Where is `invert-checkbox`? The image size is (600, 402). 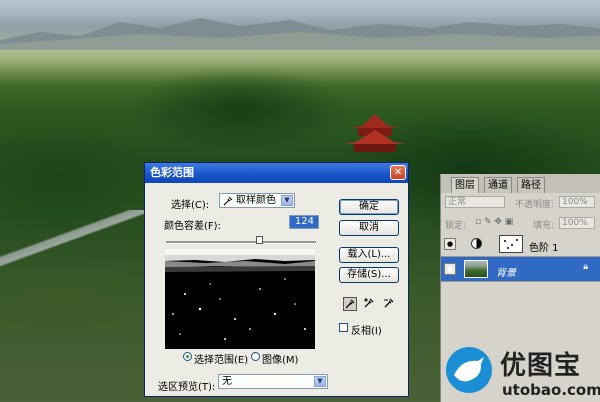
invert-checkbox is located at coordinates (343, 327).